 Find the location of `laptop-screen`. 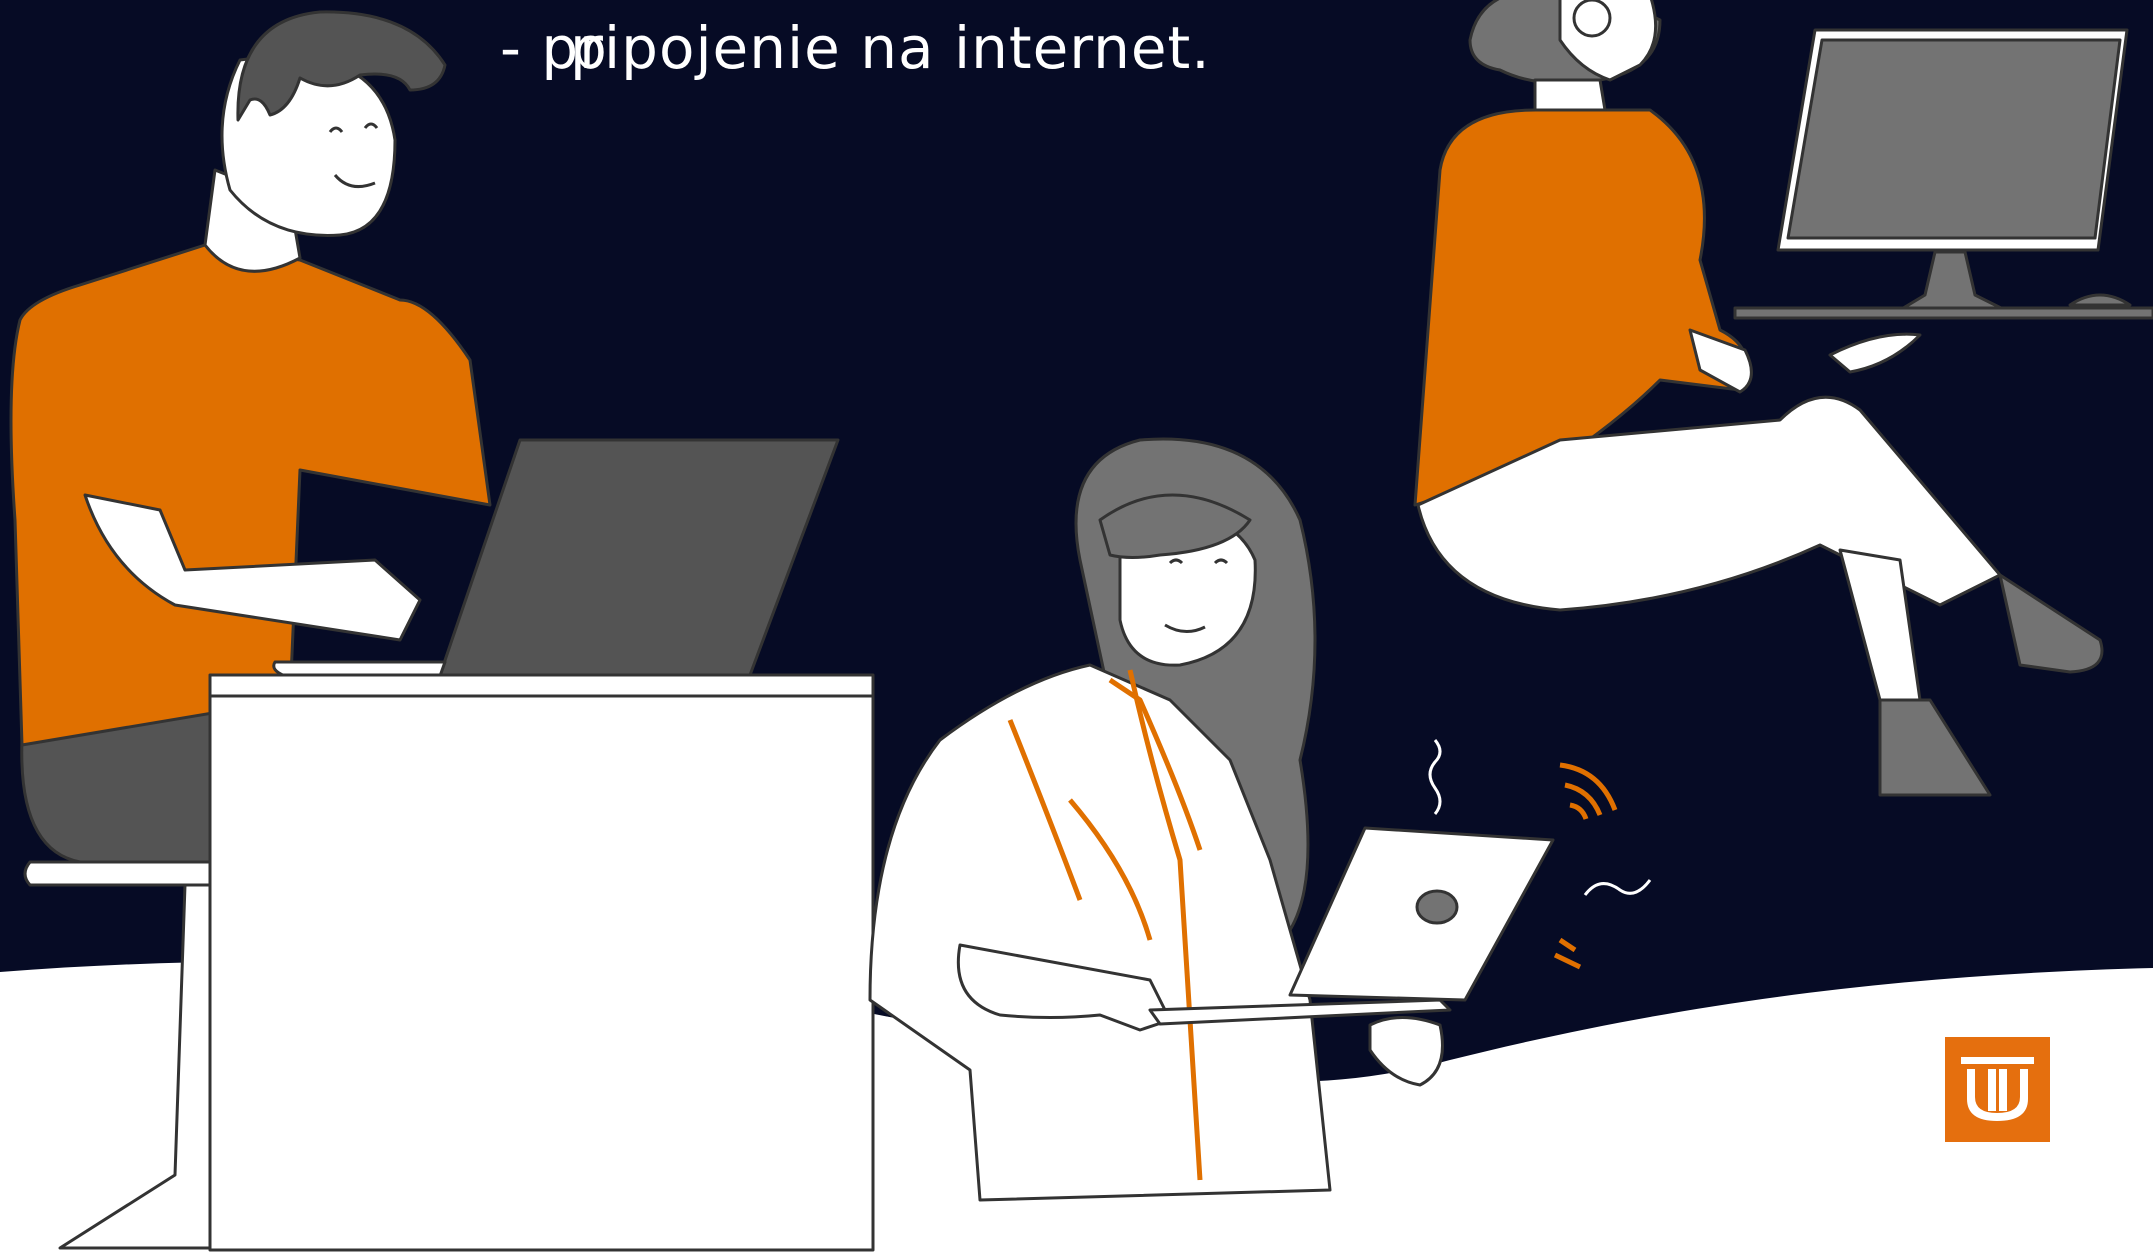

laptop-screen is located at coordinates (639, 557).